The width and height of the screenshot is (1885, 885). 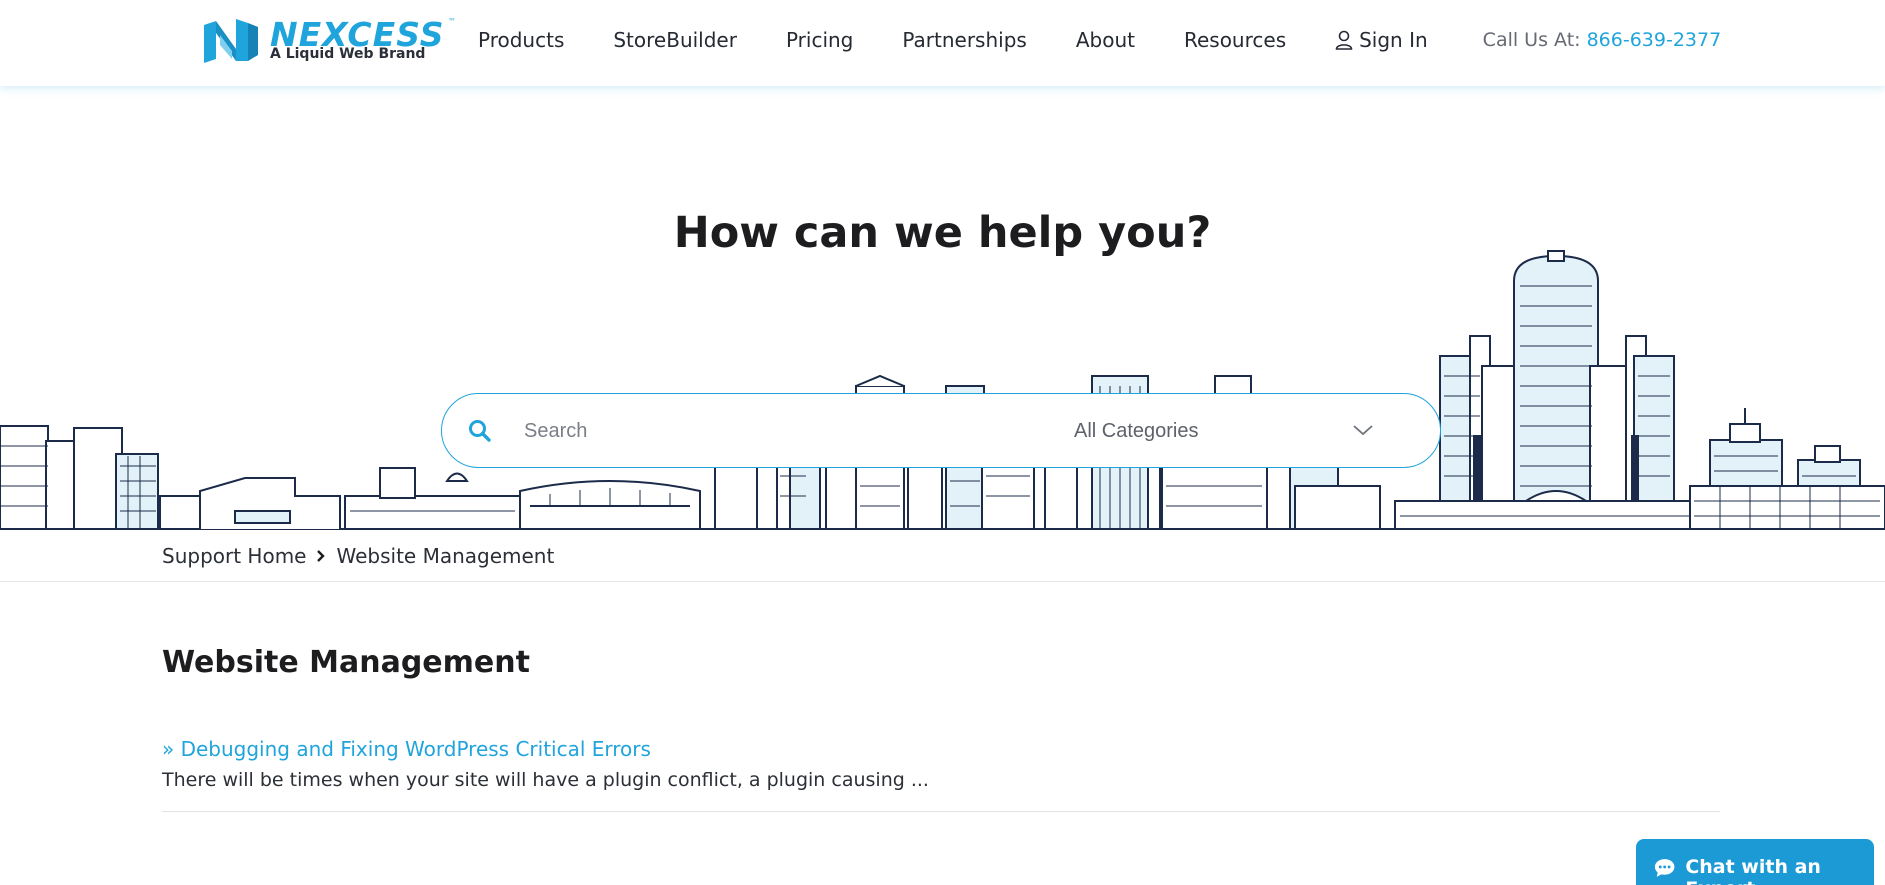 What do you see at coordinates (1244, 431) in the screenshot?
I see `category-select: All Categories` at bounding box center [1244, 431].